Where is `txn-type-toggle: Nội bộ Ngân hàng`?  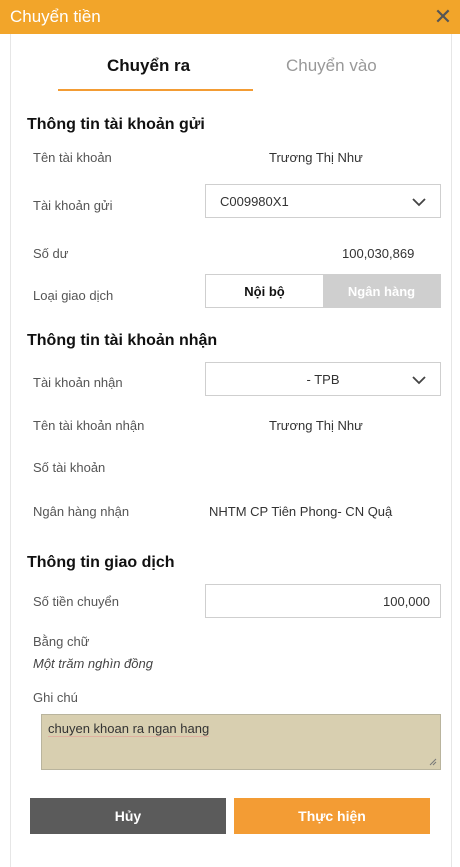
txn-type-toggle: Nội bộ Ngân hàng is located at coordinates (323, 291).